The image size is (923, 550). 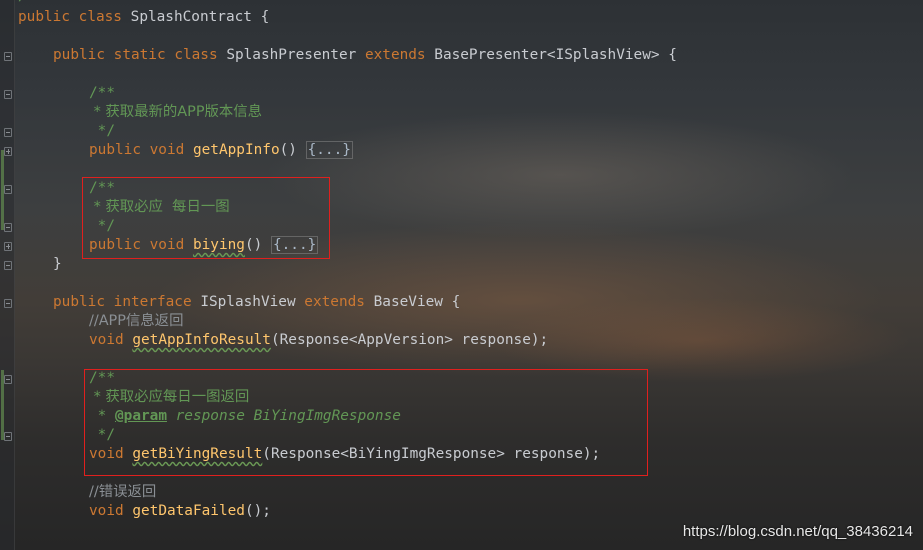 I want to click on code-line: public void getAppInfo() {...}, so click(x=221, y=150).